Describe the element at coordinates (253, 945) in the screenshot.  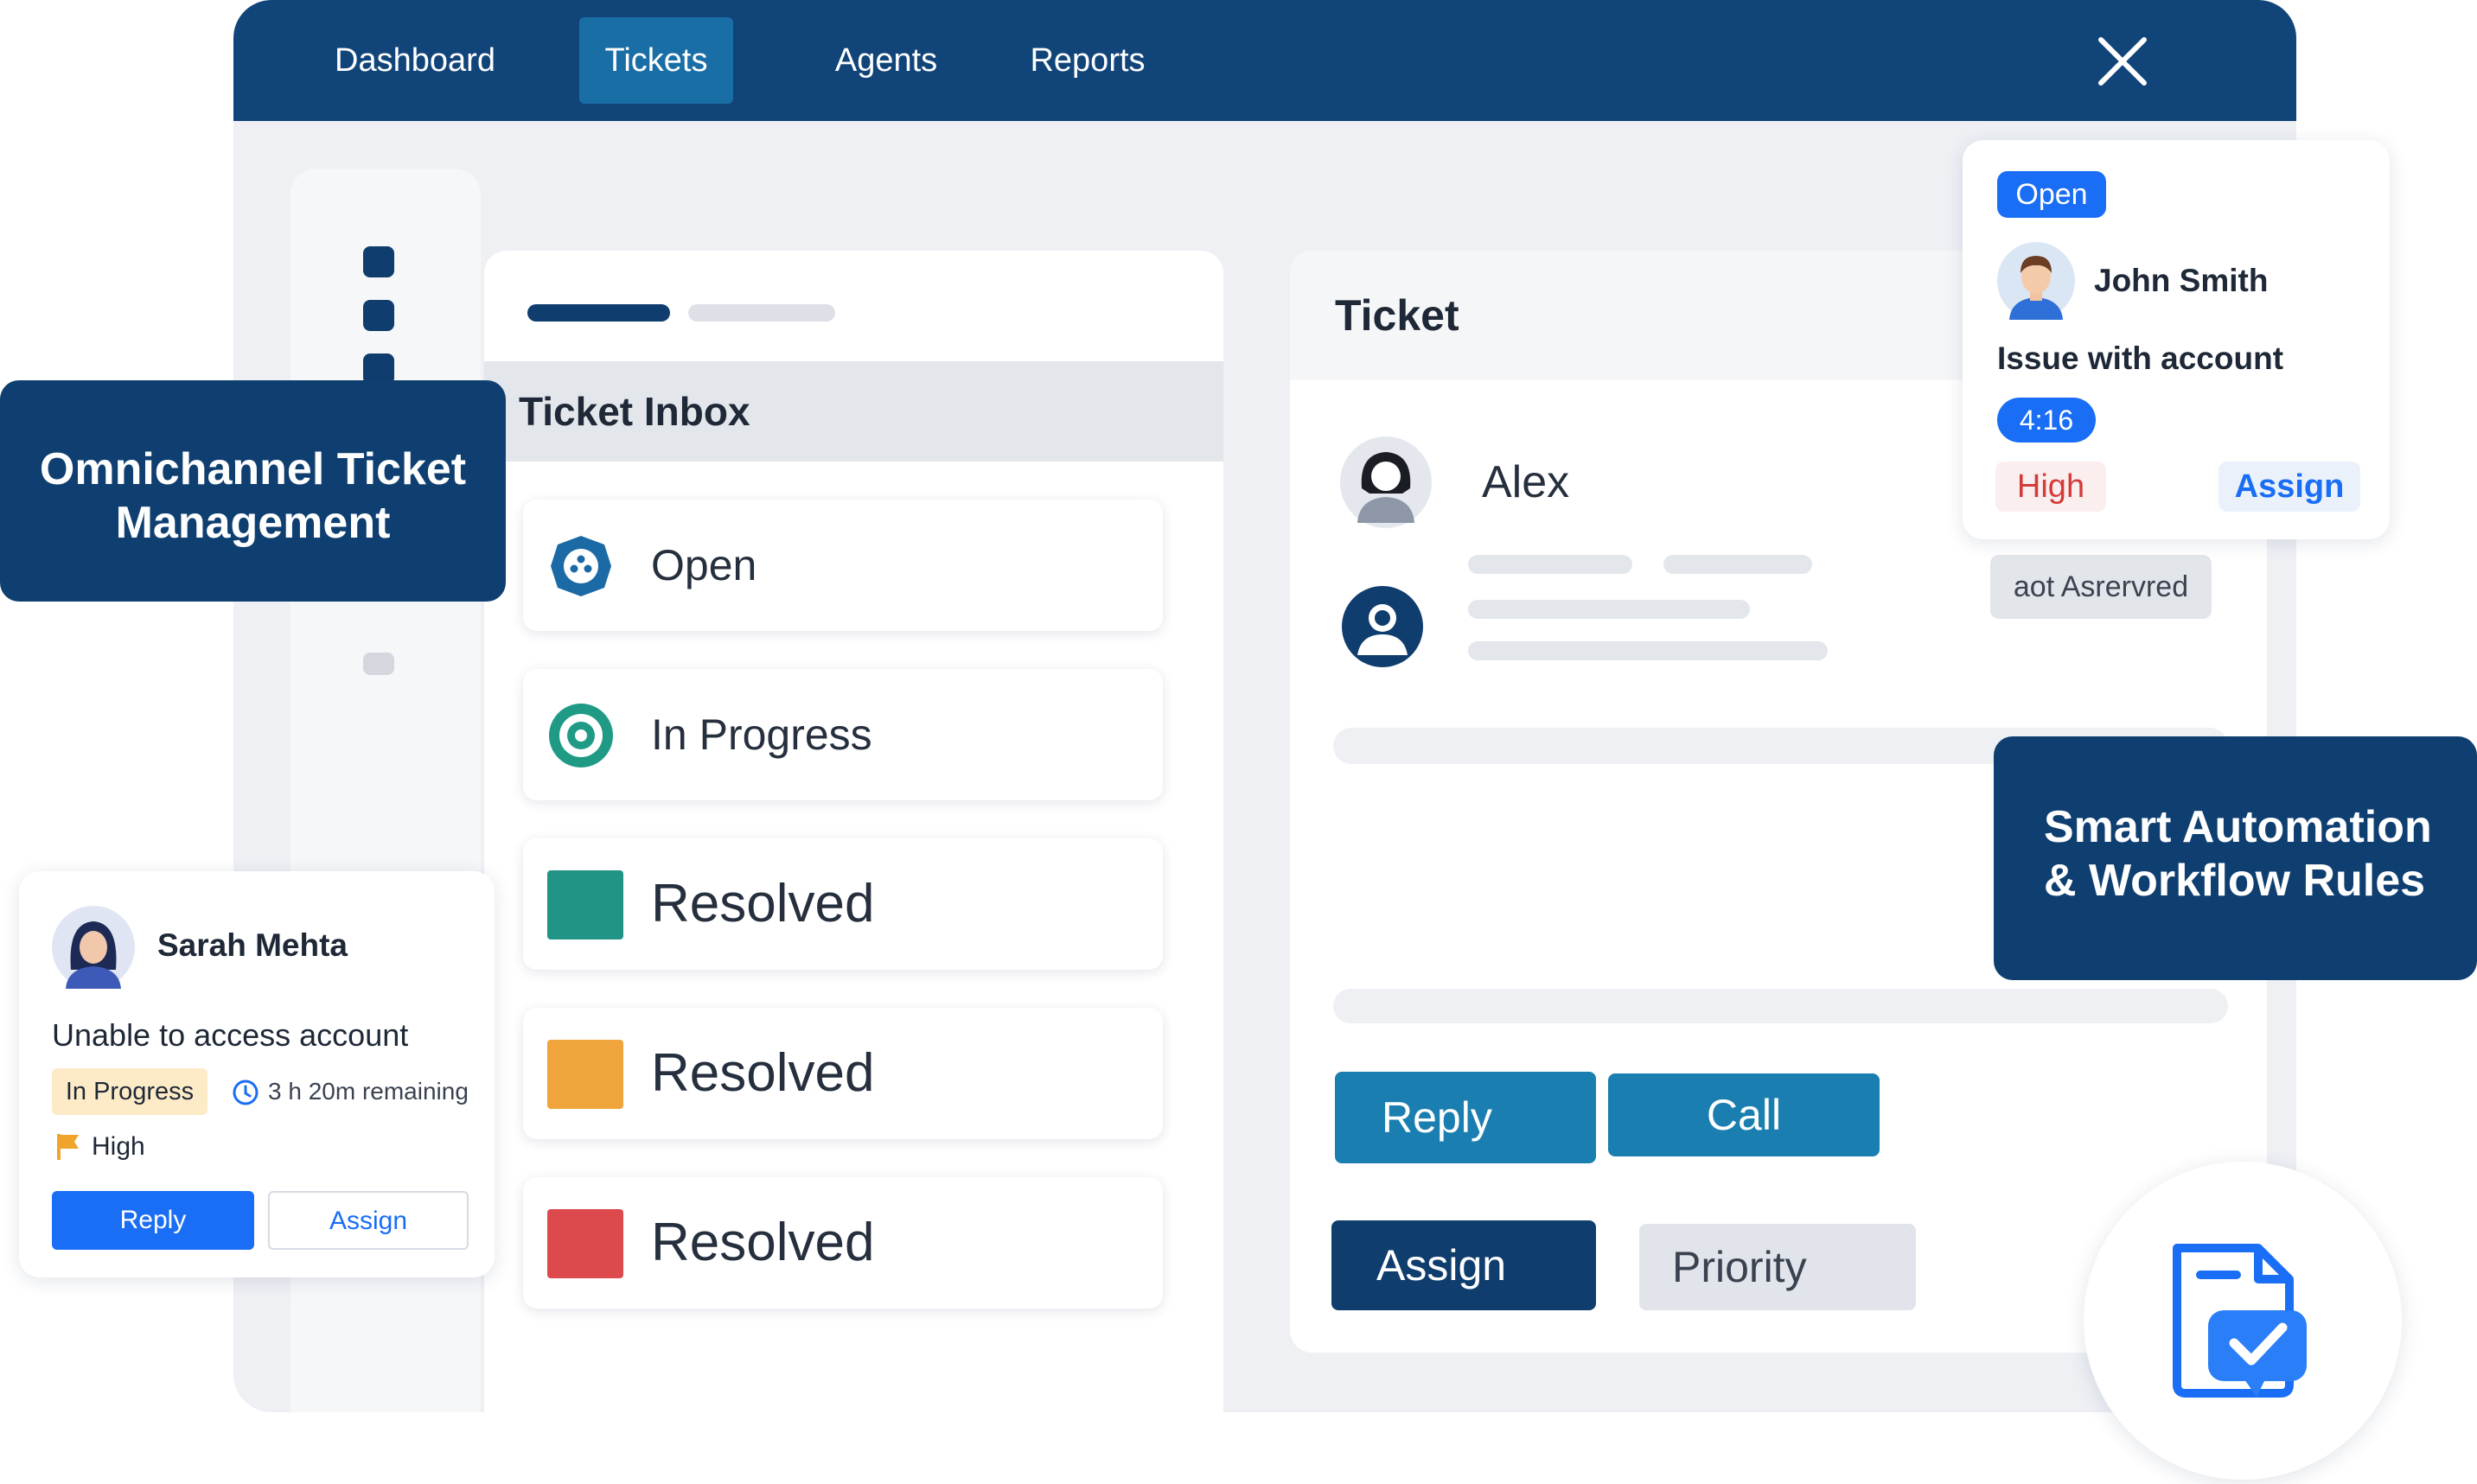
I see `customer-name: Sarah Mehta` at that location.